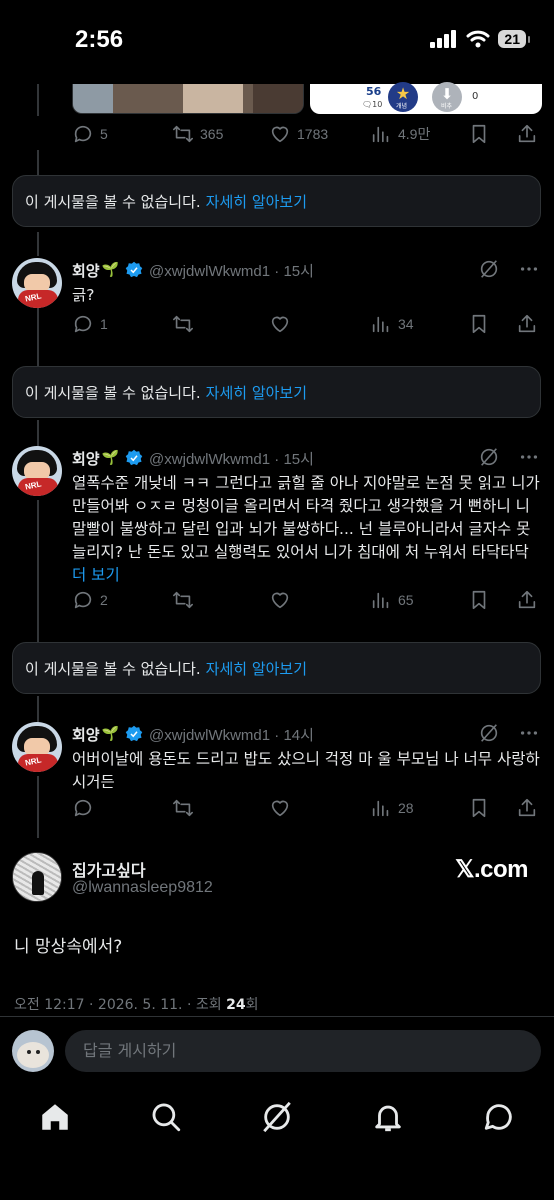 Image resolution: width=554 pixels, height=1200 pixels. I want to click on author-handle: @lwannasleep9812, so click(142, 888).